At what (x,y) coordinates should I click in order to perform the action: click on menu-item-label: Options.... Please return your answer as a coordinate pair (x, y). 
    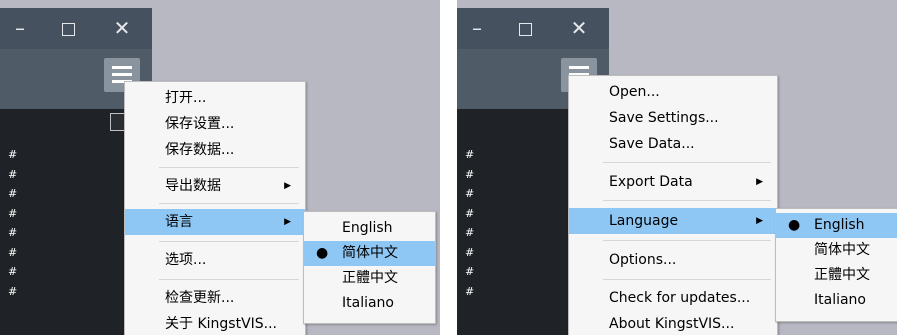
    Looking at the image, I should click on (643, 260).